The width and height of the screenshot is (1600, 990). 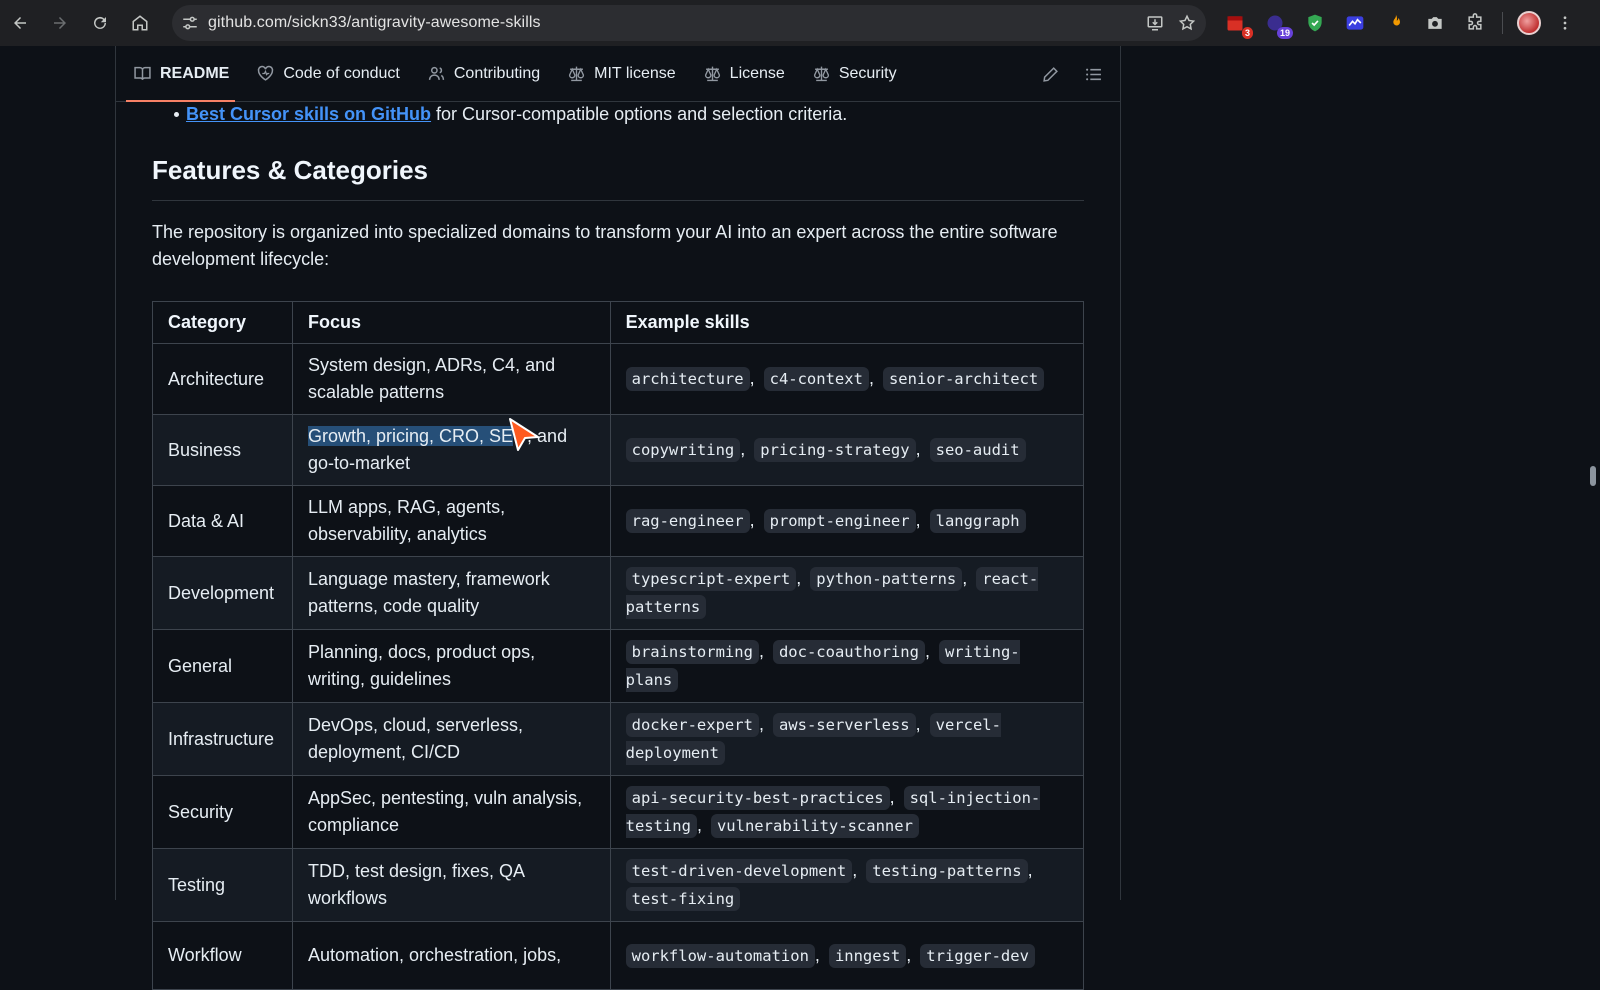 What do you see at coordinates (683, 450) in the screenshot?
I see `skill-code: copywriting` at bounding box center [683, 450].